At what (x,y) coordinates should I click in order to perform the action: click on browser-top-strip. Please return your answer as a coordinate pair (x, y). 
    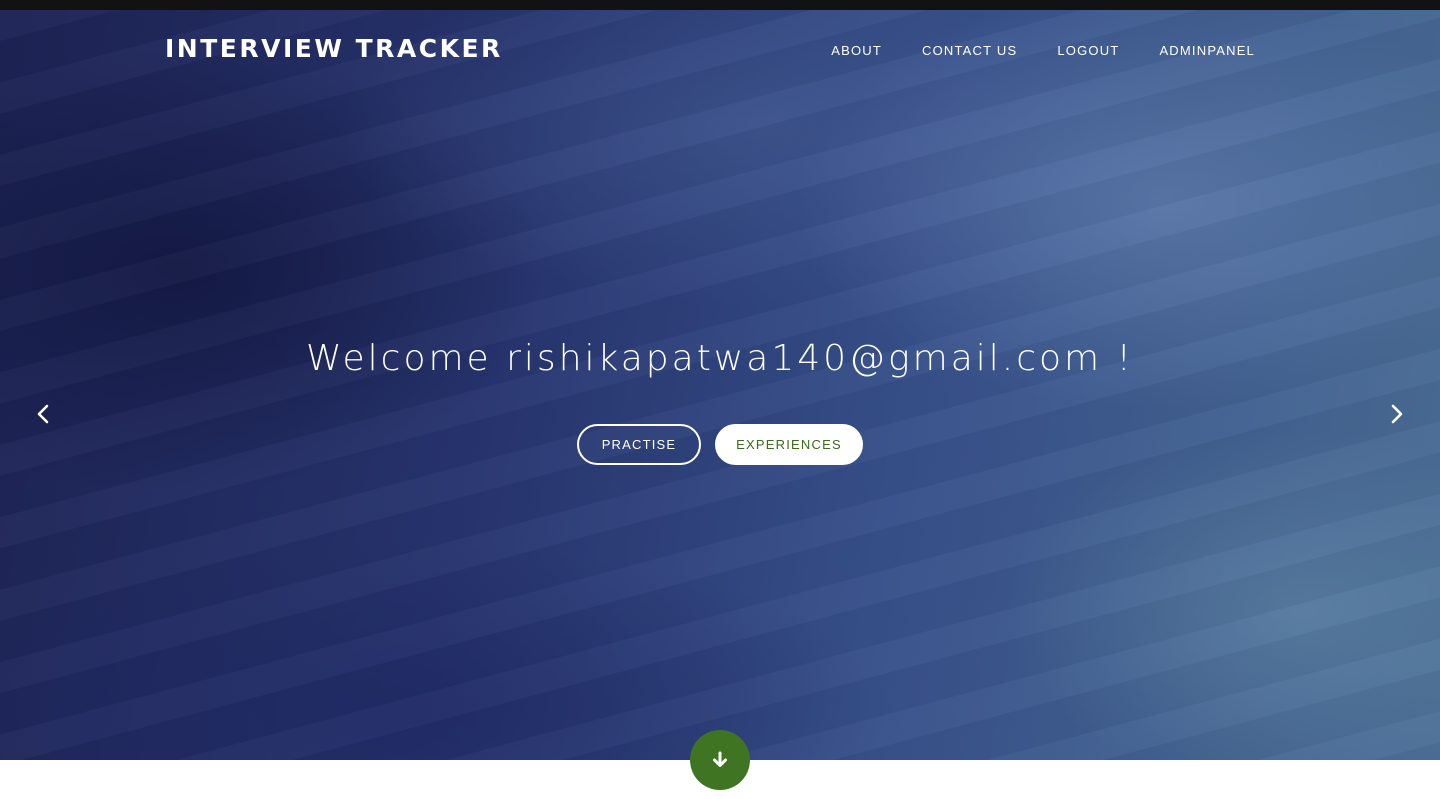
    Looking at the image, I should click on (720, 5).